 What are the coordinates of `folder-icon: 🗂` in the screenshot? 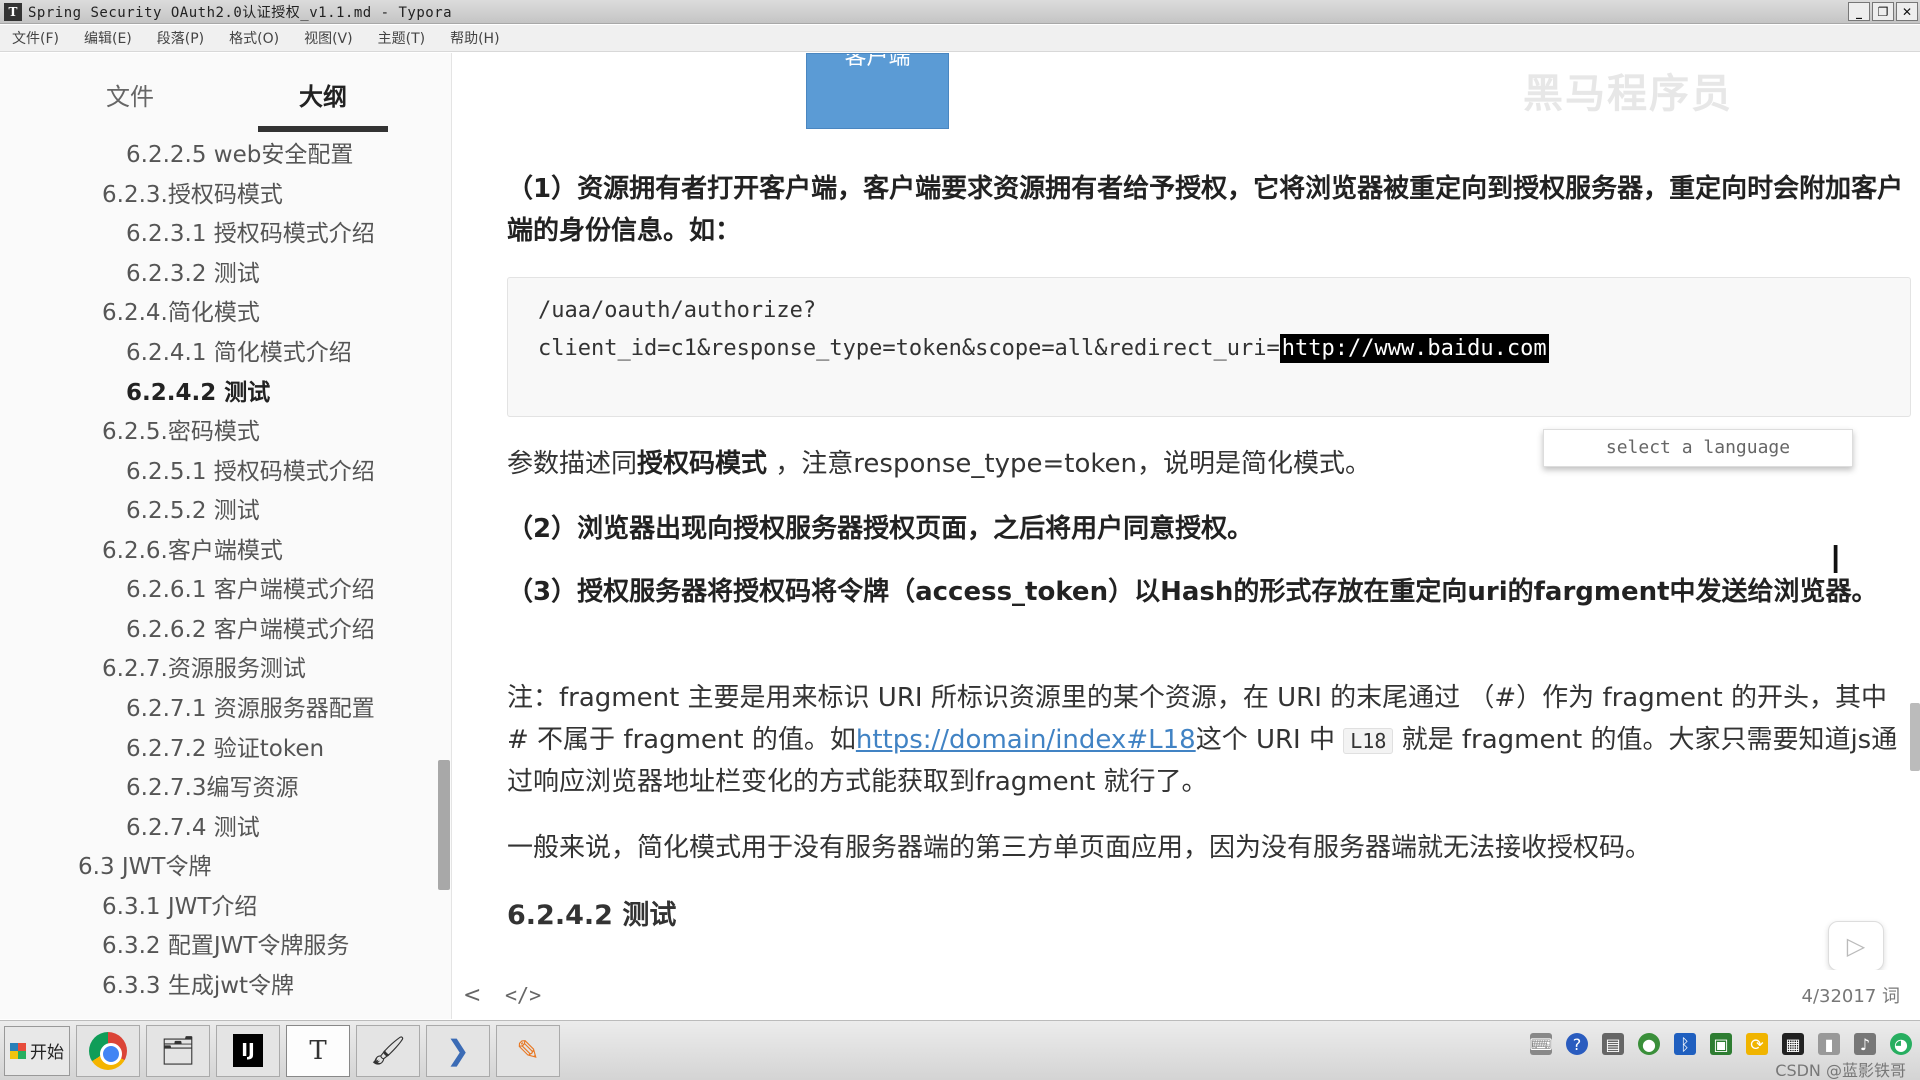 It's located at (178, 1050).